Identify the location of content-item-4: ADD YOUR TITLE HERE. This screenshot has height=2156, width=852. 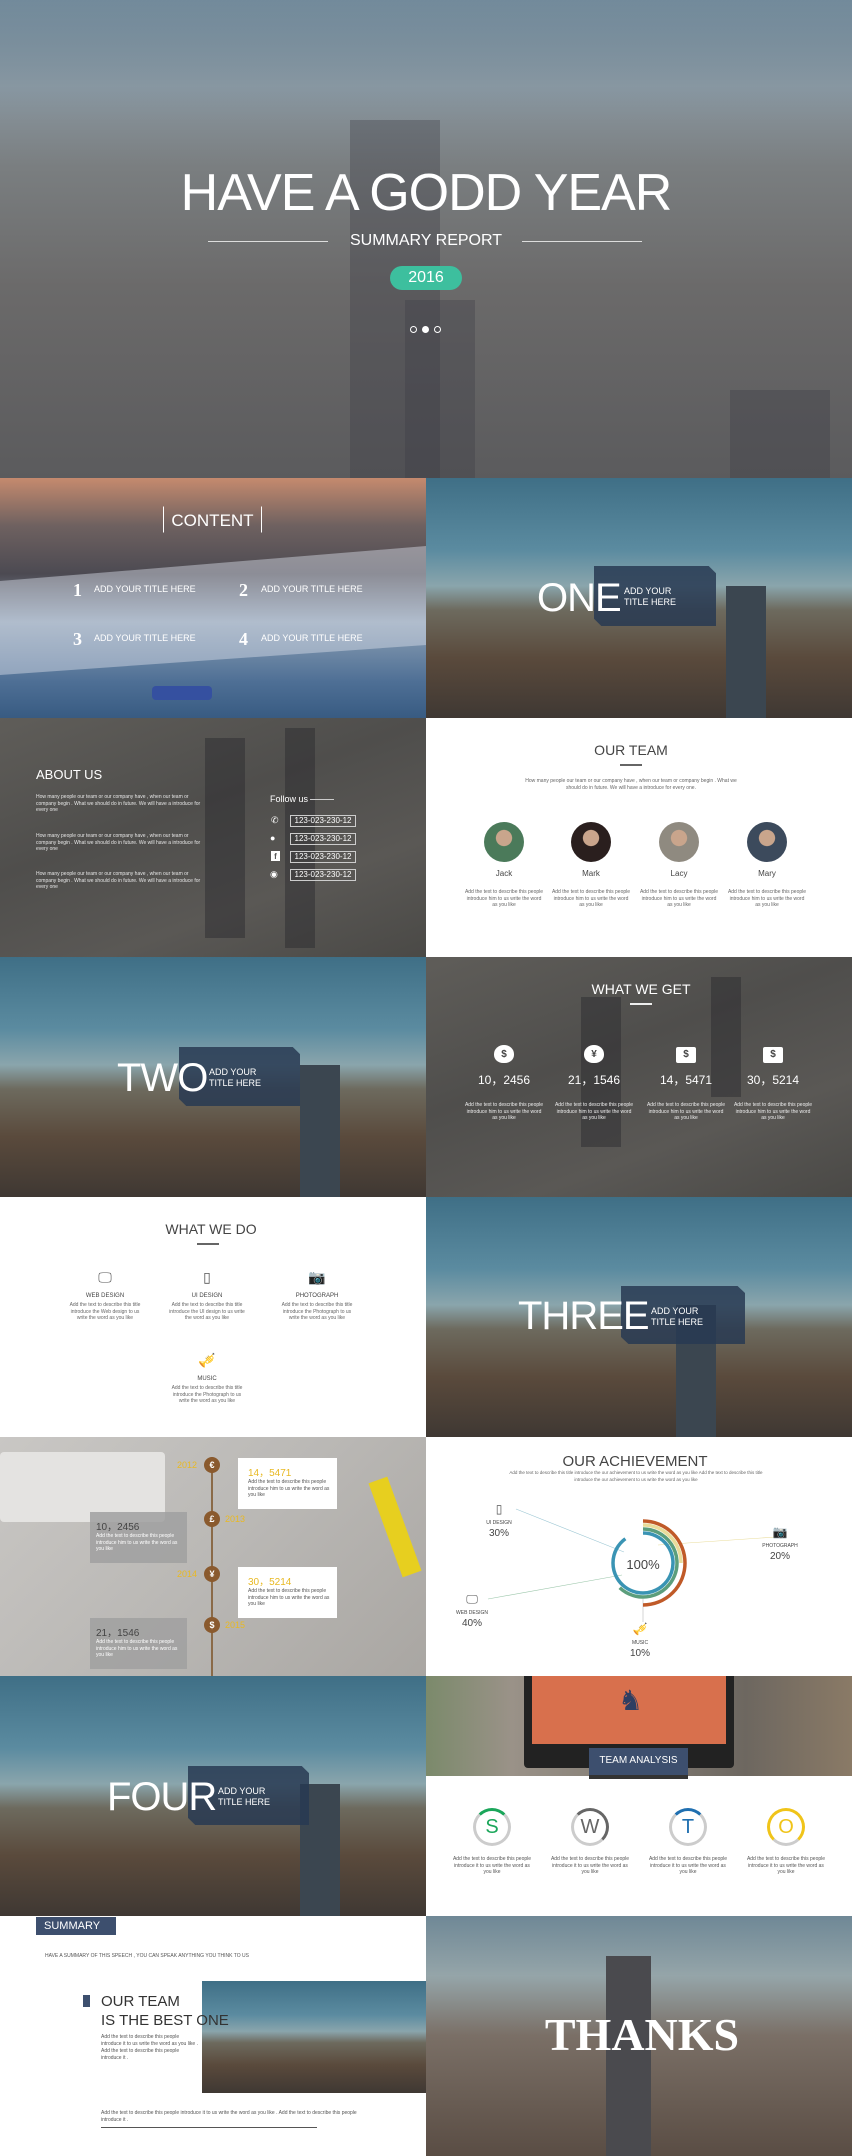
(312, 638).